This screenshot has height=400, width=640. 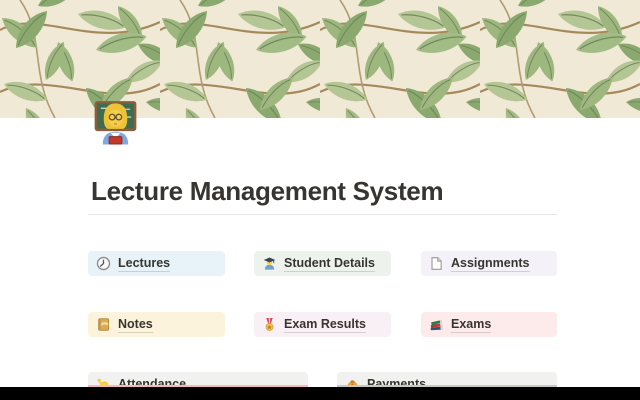 What do you see at coordinates (269, 263) in the screenshot?
I see `student-emoji-icon` at bounding box center [269, 263].